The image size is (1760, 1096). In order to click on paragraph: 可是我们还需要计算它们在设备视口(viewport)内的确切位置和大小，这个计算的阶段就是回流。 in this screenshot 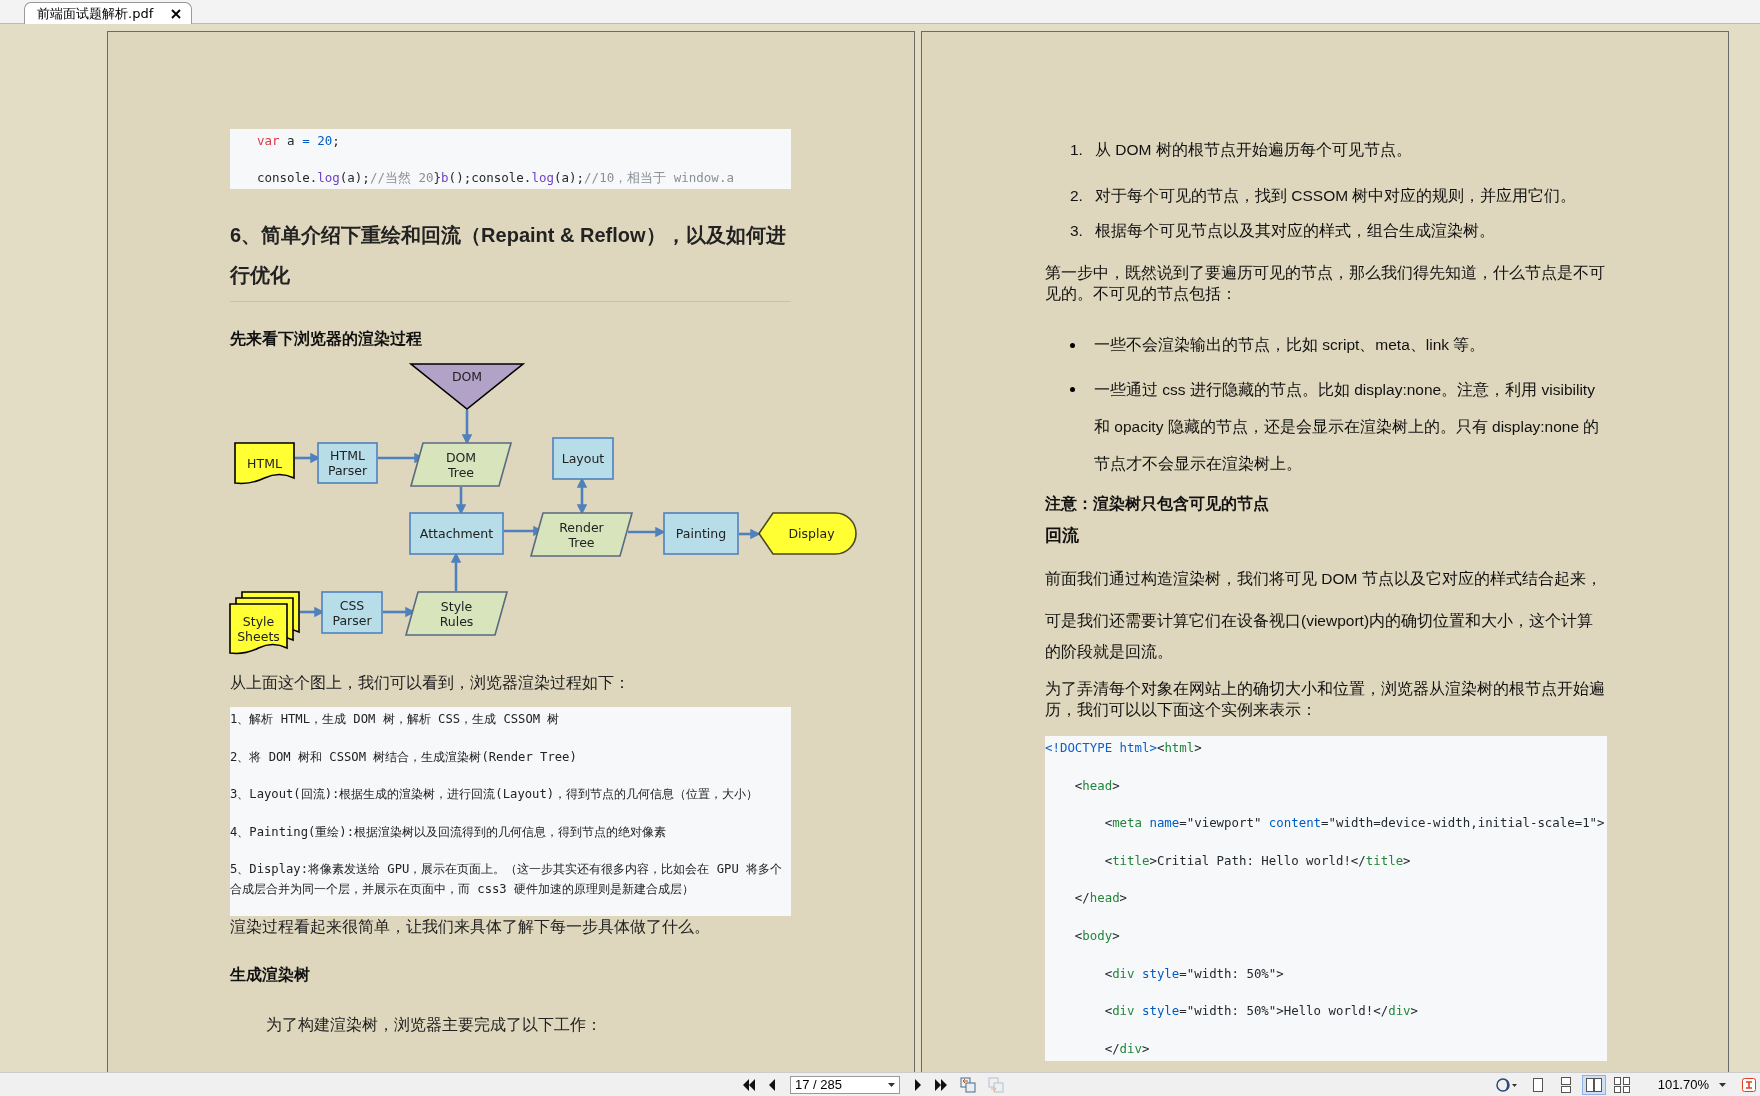, I will do `click(1320, 636)`.